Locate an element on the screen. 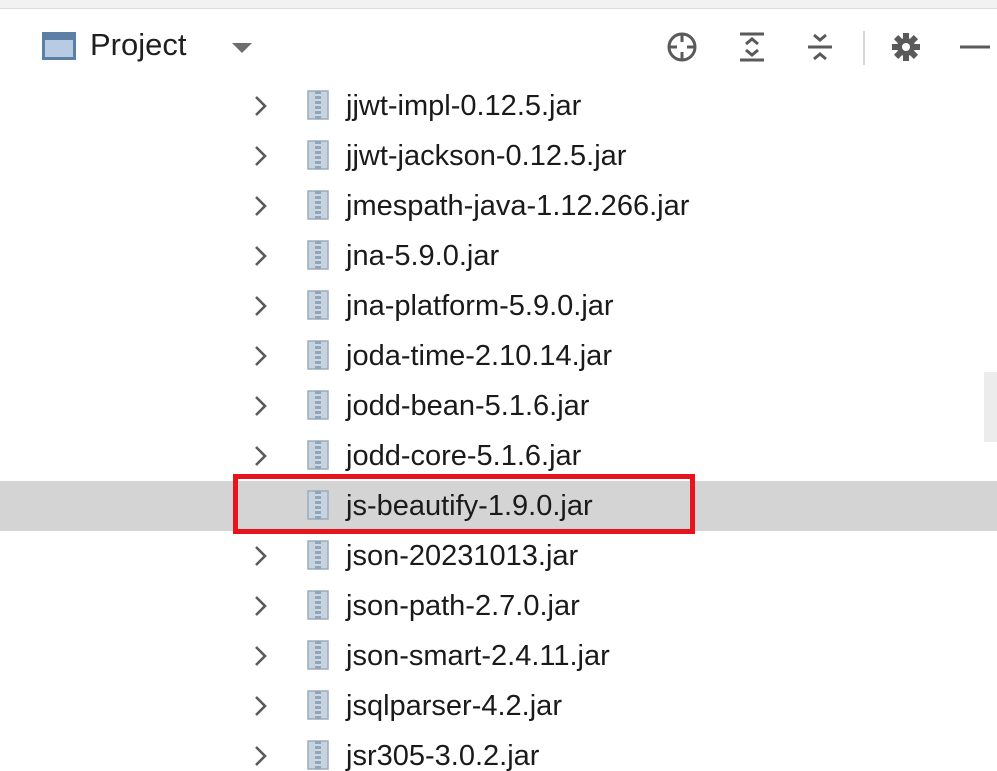 The width and height of the screenshot is (997, 771). tree-item: jna-platform-5.9.0.jar is located at coordinates (498, 306).